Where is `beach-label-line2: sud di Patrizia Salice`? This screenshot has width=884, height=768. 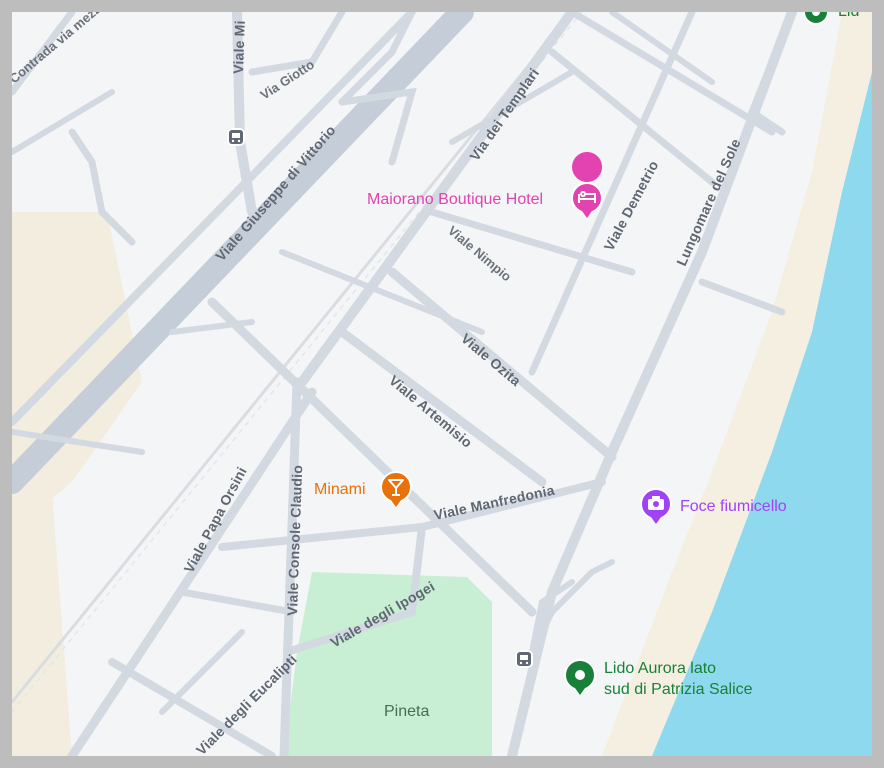
beach-label-line2: sud di Patrizia Salice is located at coordinates (678, 689).